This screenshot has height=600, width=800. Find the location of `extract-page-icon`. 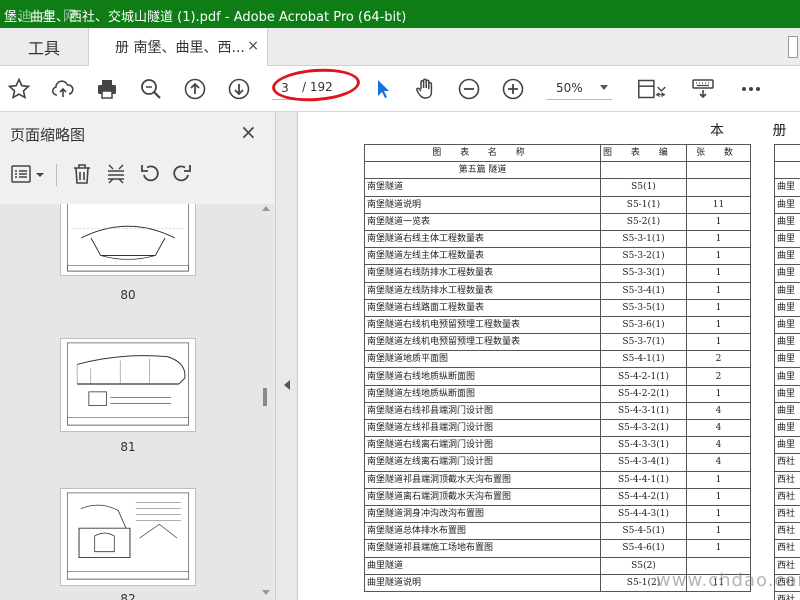

extract-page-icon is located at coordinates (116, 174).